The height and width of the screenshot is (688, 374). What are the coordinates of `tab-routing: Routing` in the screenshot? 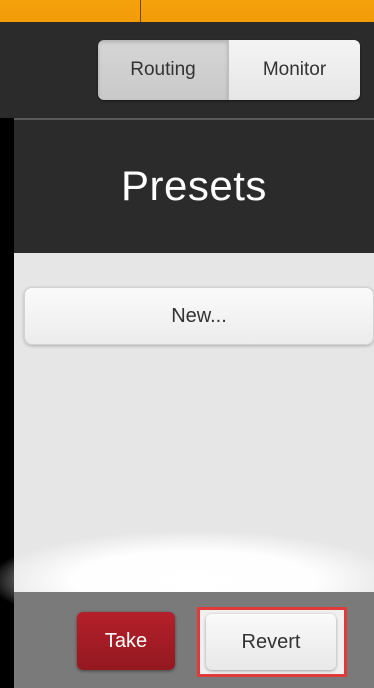 It's located at (163, 70).